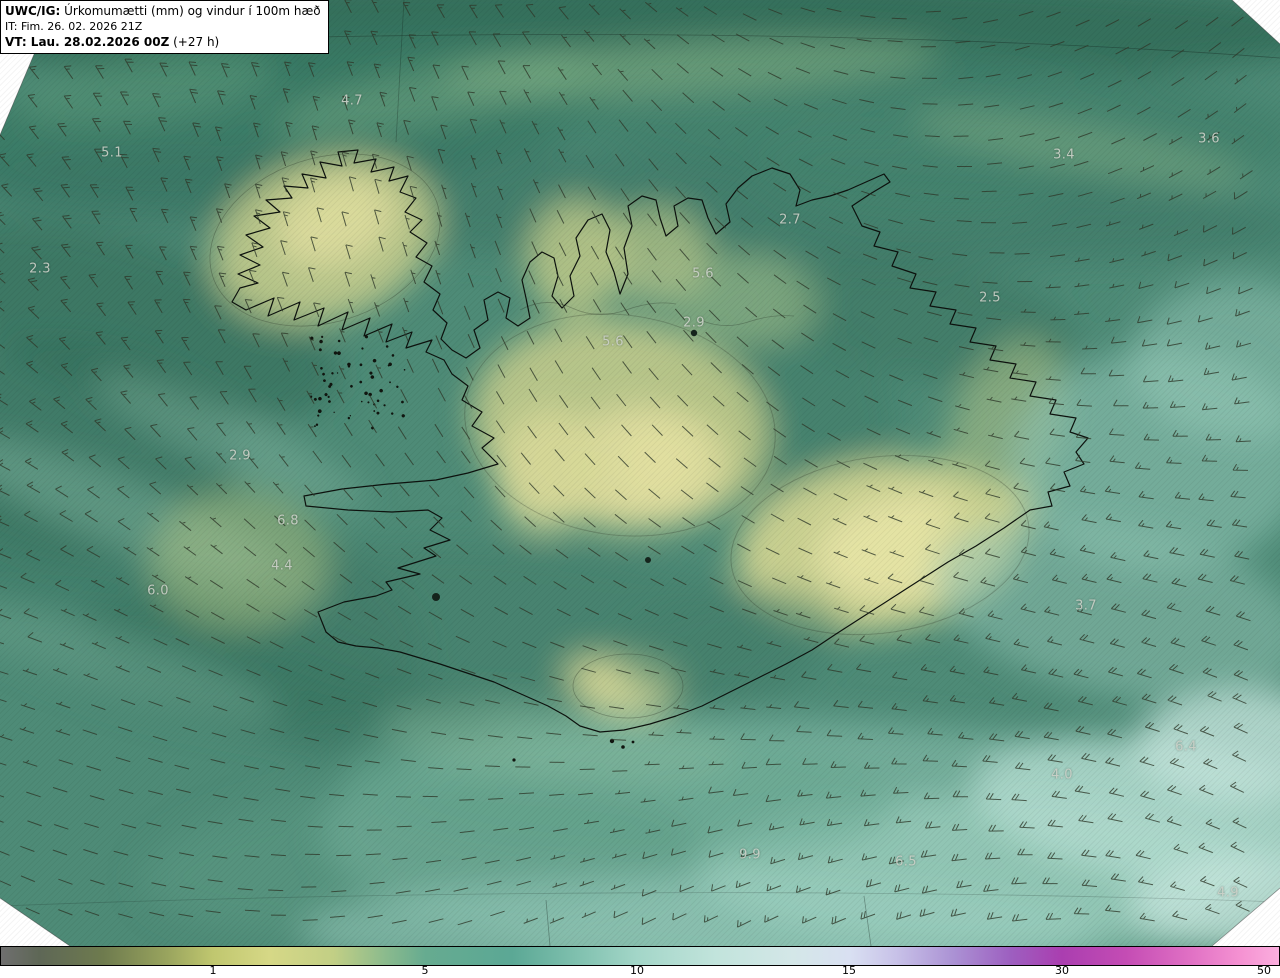 The width and height of the screenshot is (1280, 978). I want to click on colorbar-tick-label: 5, so click(425, 970).